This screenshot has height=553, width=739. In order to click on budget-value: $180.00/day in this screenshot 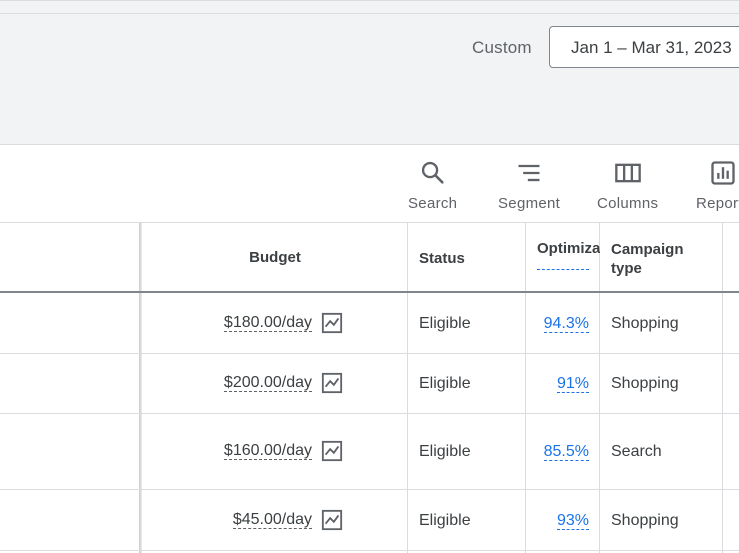, I will do `click(267, 323)`.